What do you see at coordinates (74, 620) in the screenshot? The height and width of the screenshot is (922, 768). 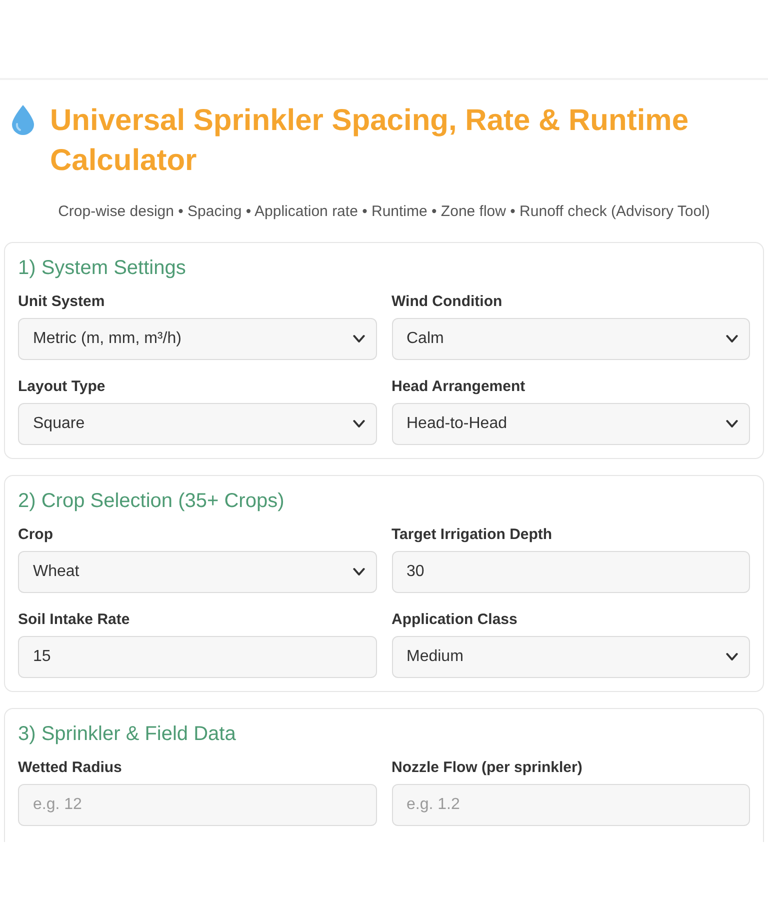 I see `field-label: Soil Intake Rate` at bounding box center [74, 620].